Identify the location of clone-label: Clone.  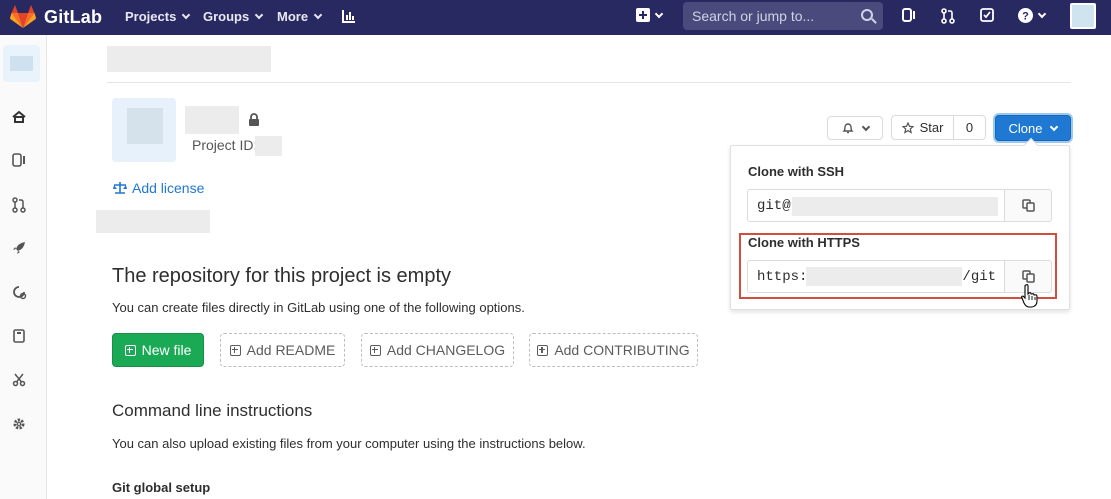
(1025, 128).